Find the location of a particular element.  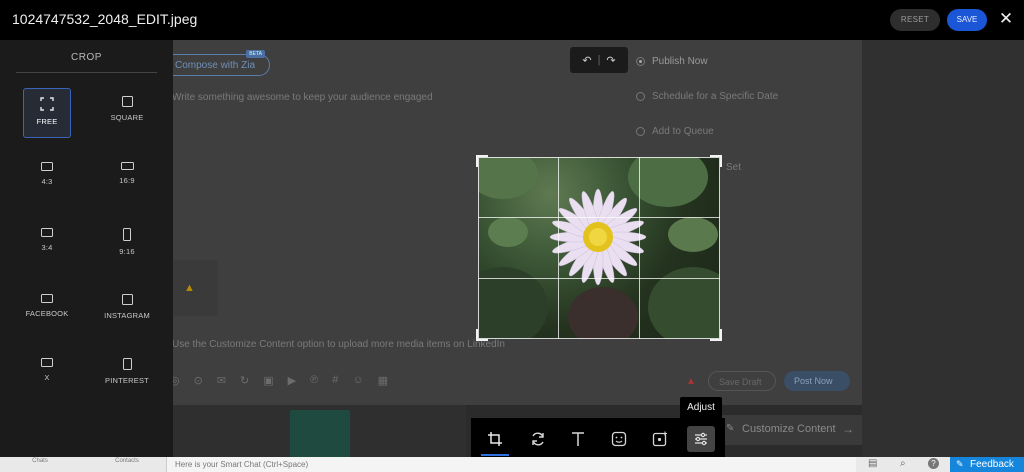

smart-chat-input: Here is your Smart Chat (Ctrl+Space) is located at coordinates (511, 464).